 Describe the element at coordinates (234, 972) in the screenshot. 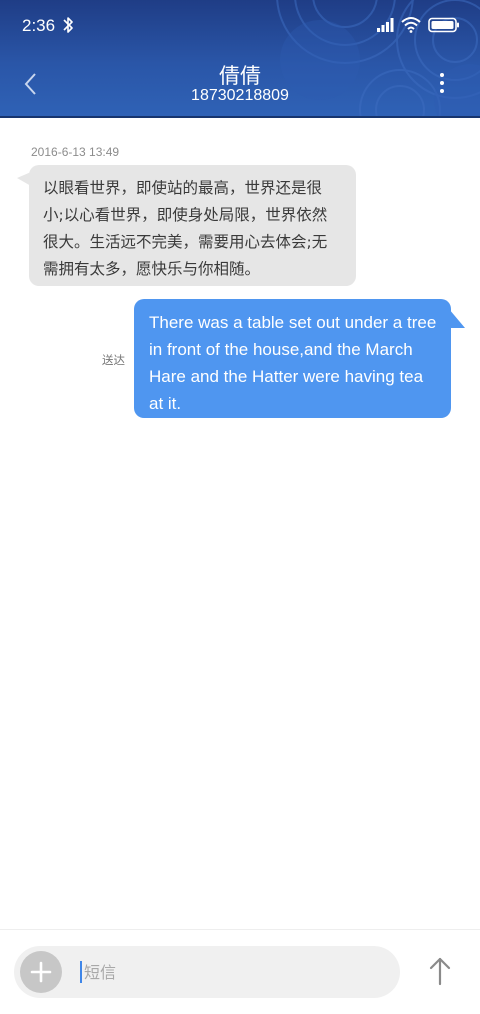

I see `message-input` at that location.